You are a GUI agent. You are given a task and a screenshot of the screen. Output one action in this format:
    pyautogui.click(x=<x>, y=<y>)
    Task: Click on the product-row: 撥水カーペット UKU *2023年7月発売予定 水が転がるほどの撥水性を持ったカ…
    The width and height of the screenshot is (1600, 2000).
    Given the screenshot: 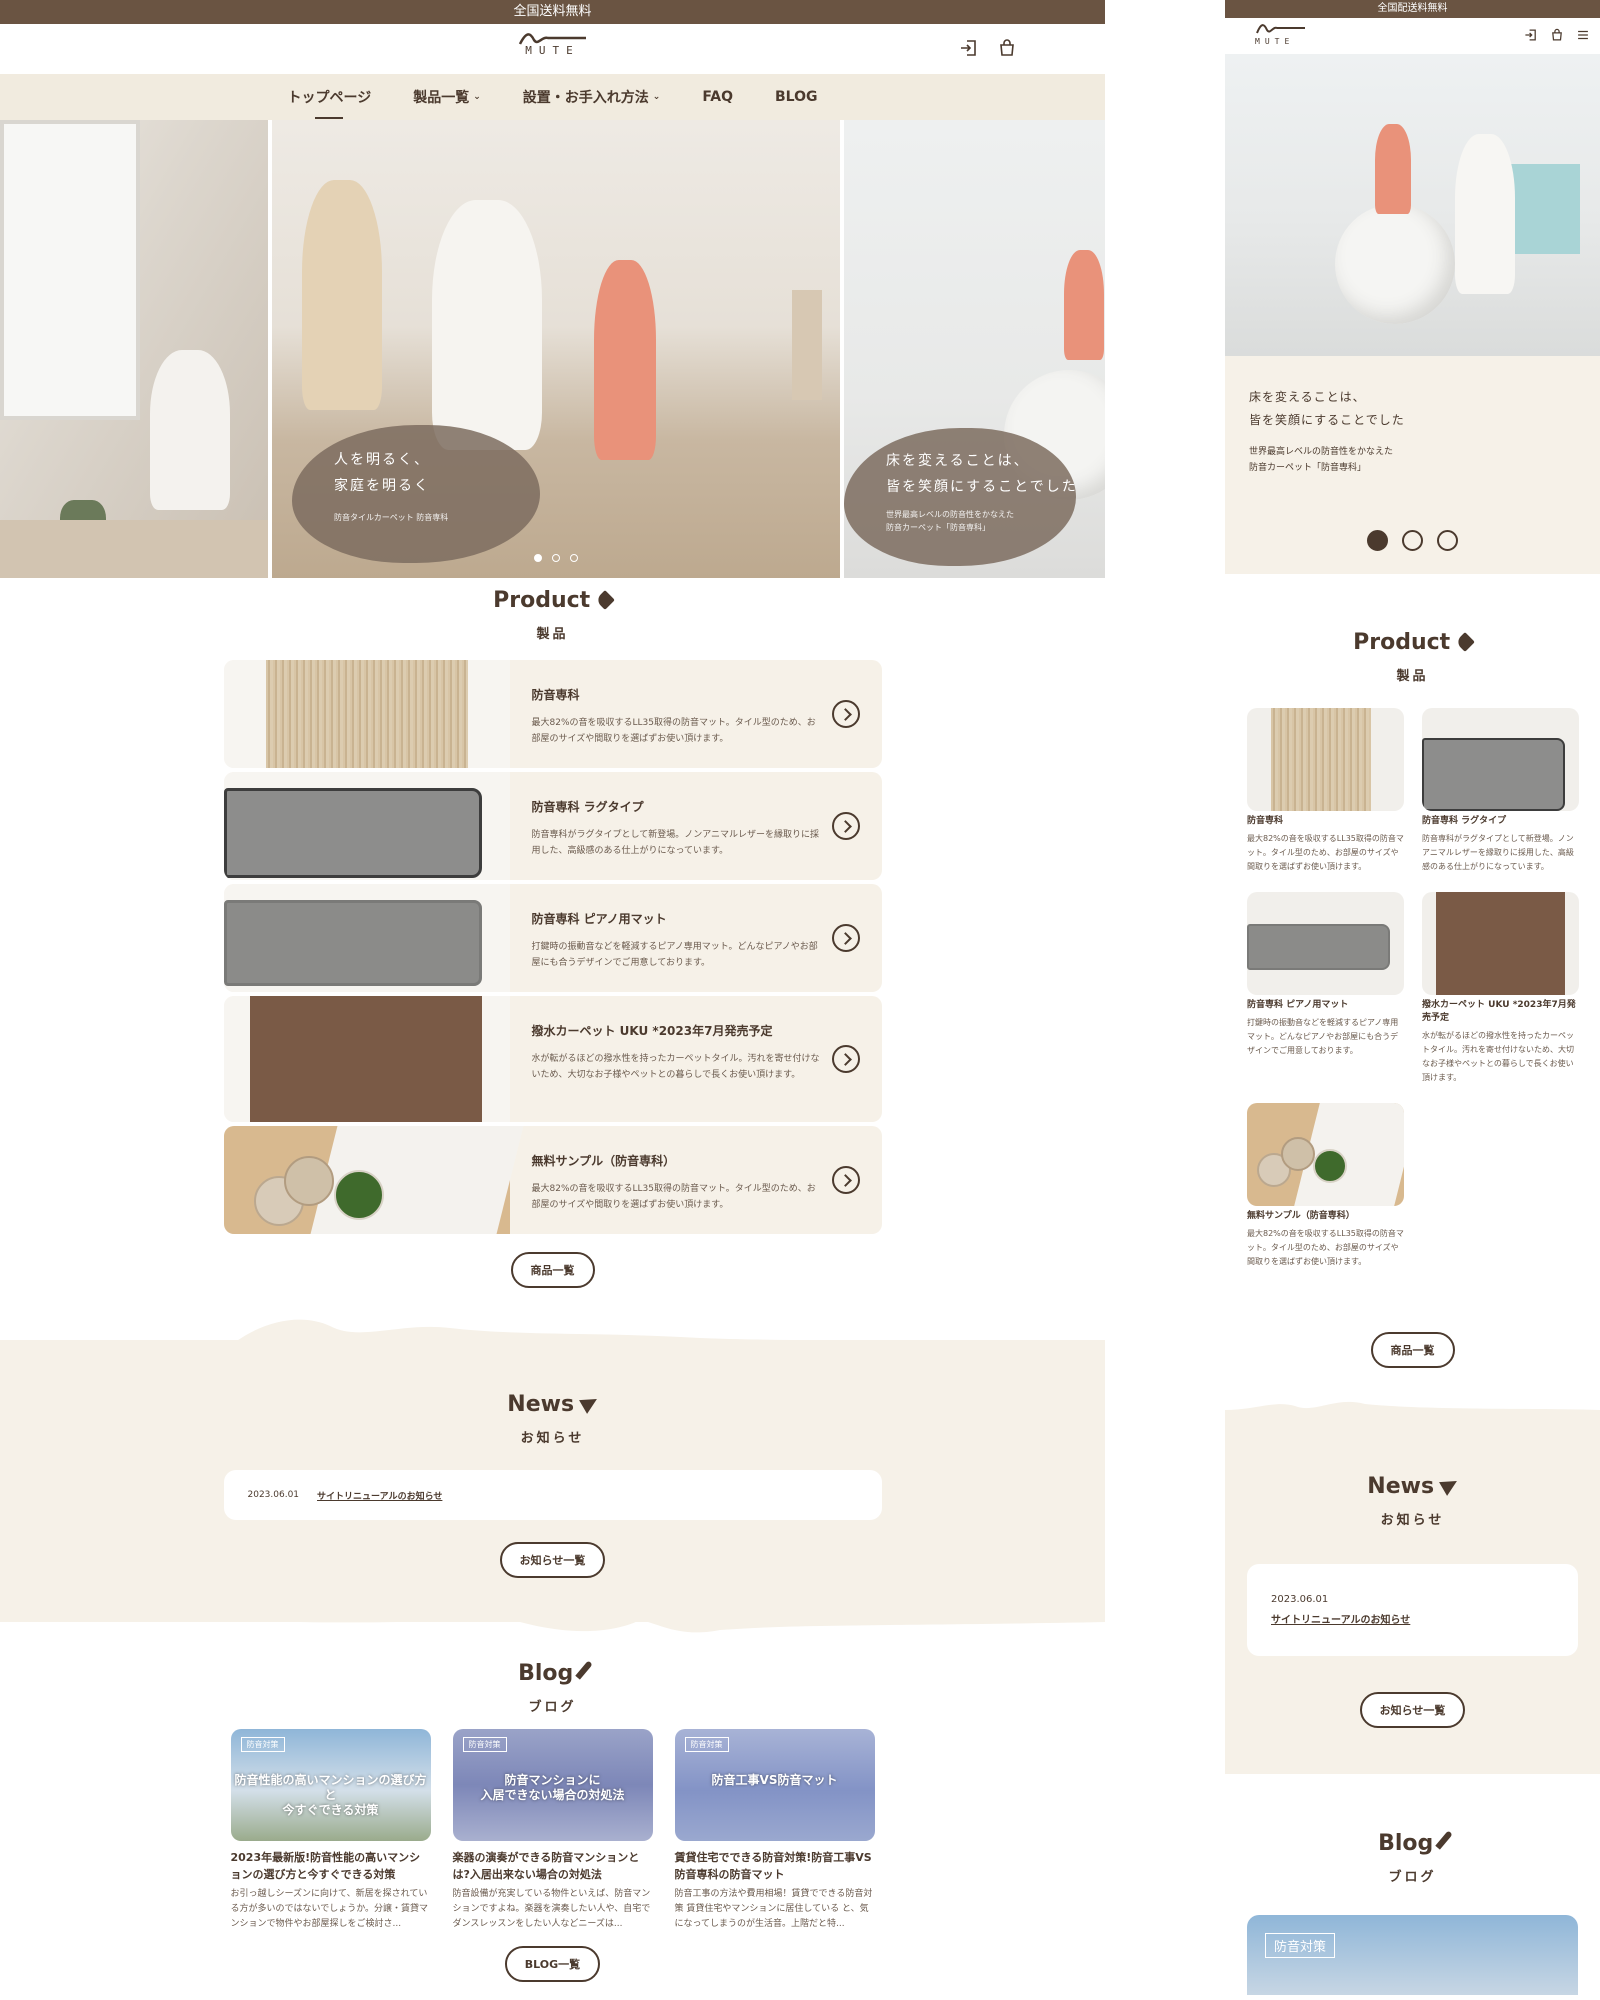 What is the action you would take?
    pyautogui.click(x=552, y=1059)
    